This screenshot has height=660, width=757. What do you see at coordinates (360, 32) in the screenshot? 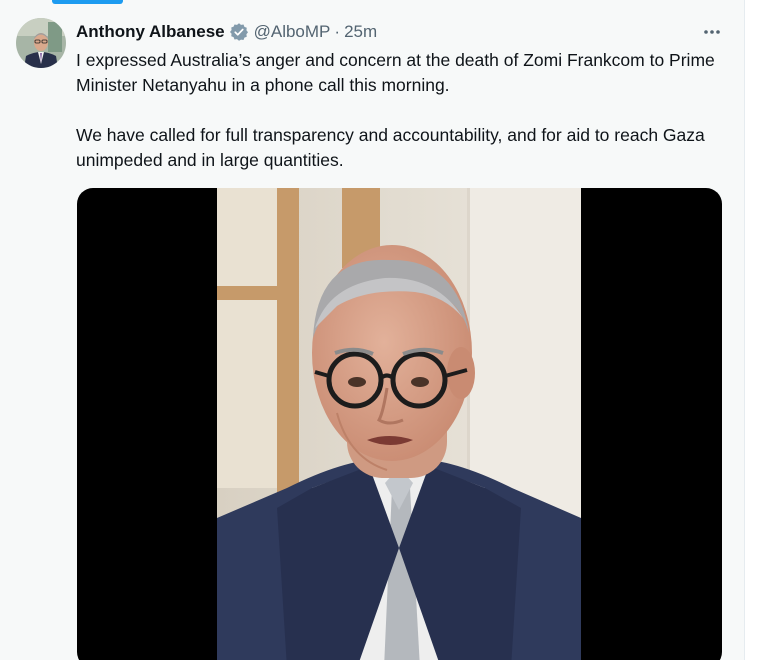
I see `tweet-timestamp: 25m` at bounding box center [360, 32].